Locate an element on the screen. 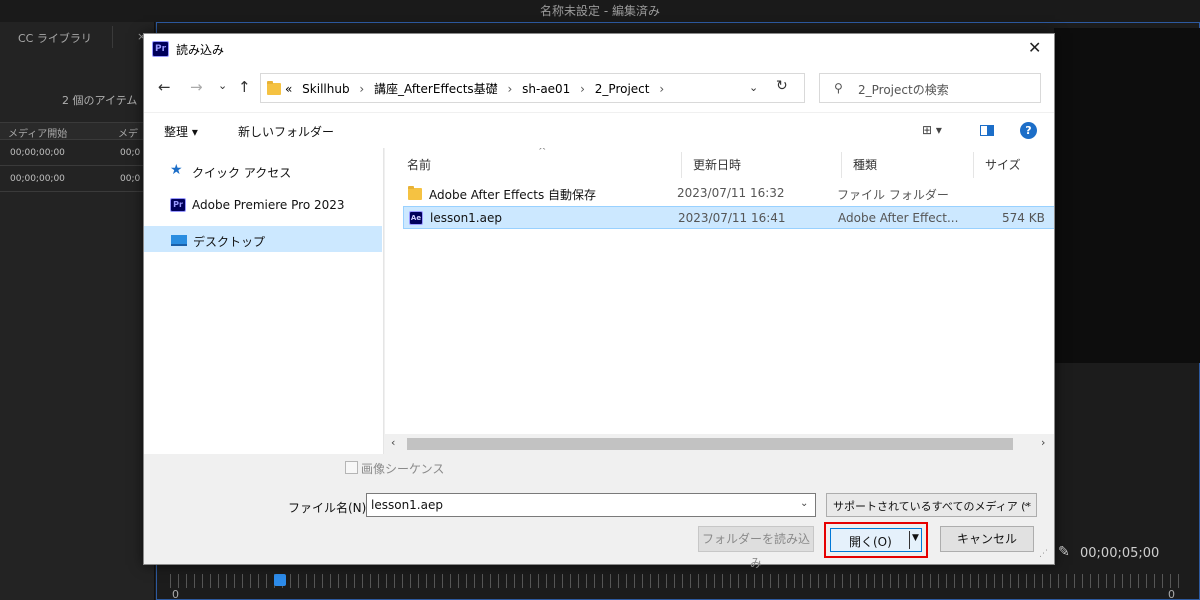 The image size is (1200, 600). ruler-end: 0 is located at coordinates (1171, 594).